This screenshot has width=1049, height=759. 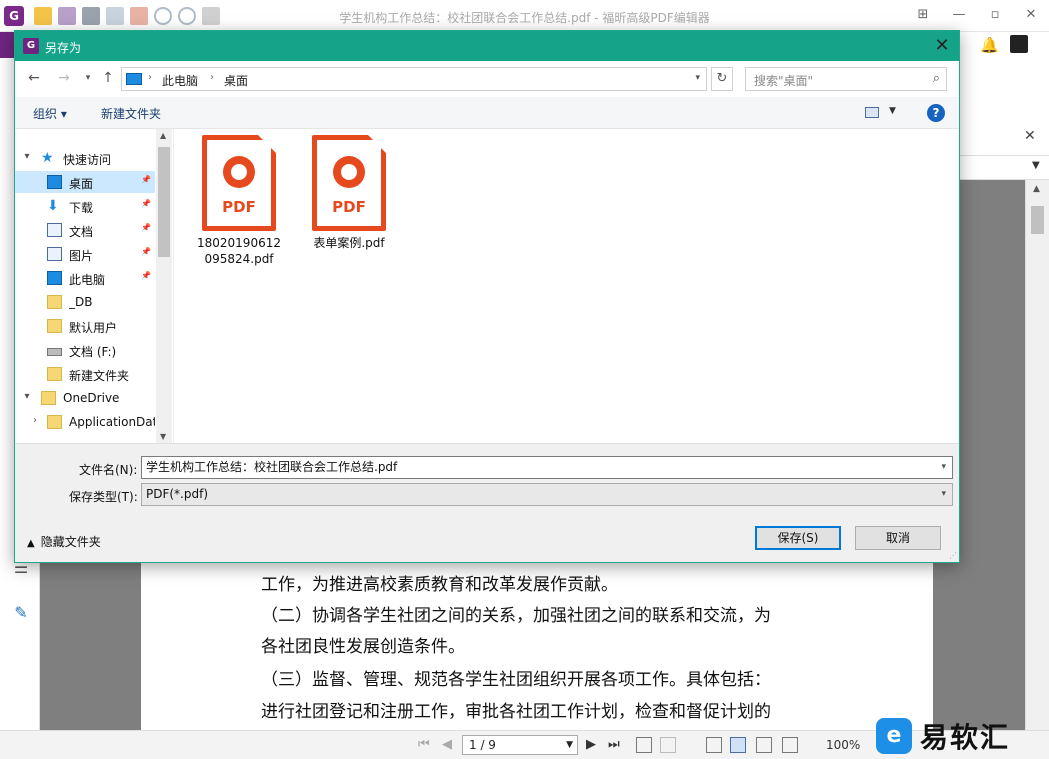 I want to click on continuous-facing-icon, so click(x=790, y=745).